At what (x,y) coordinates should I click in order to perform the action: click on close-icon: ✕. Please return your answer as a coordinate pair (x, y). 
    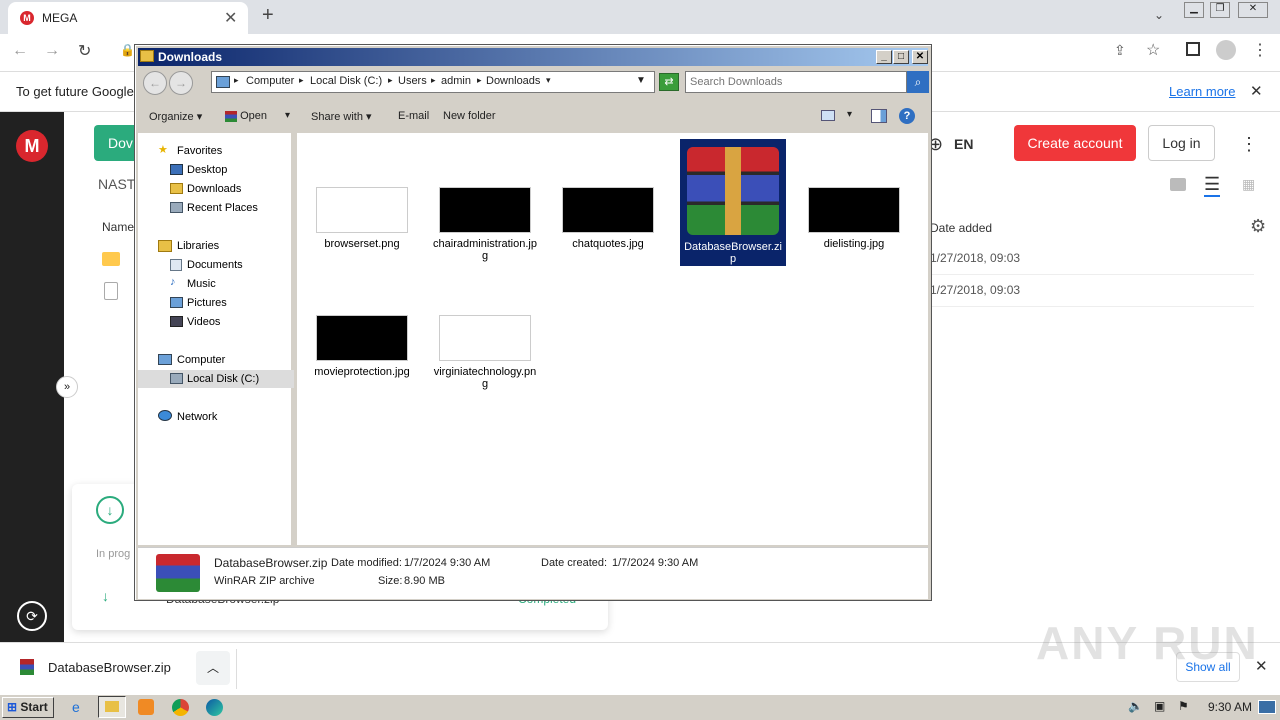
    Looking at the image, I should click on (1253, 10).